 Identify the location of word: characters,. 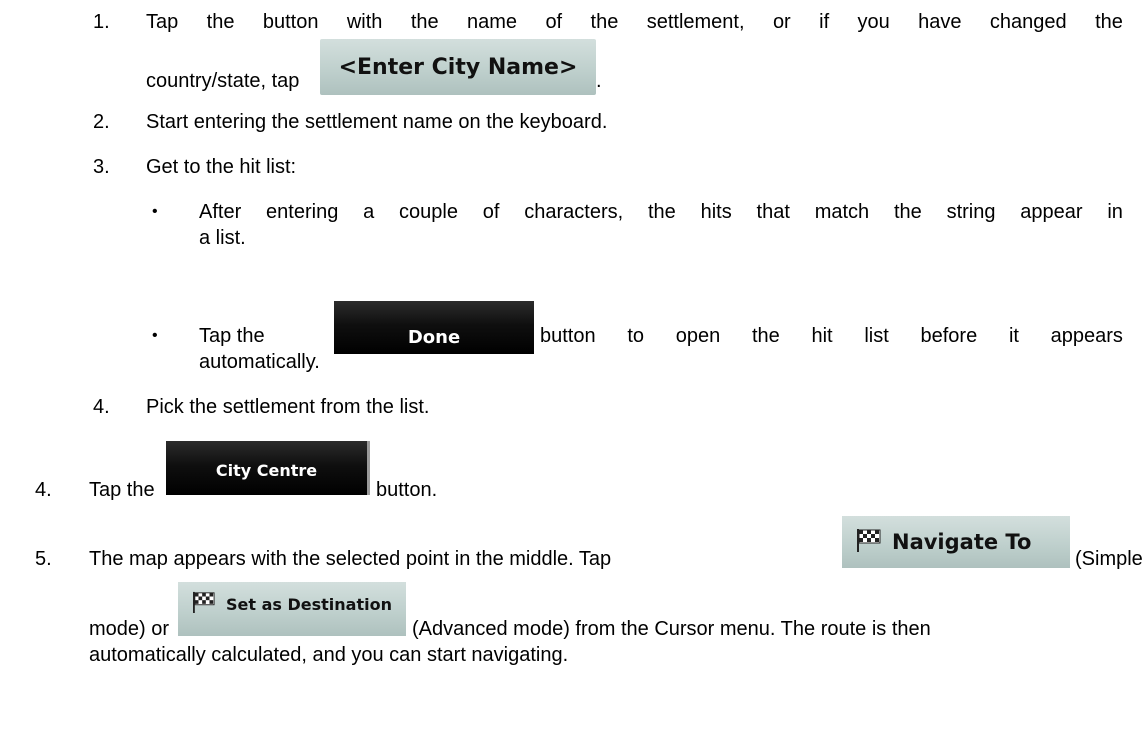
(574, 212).